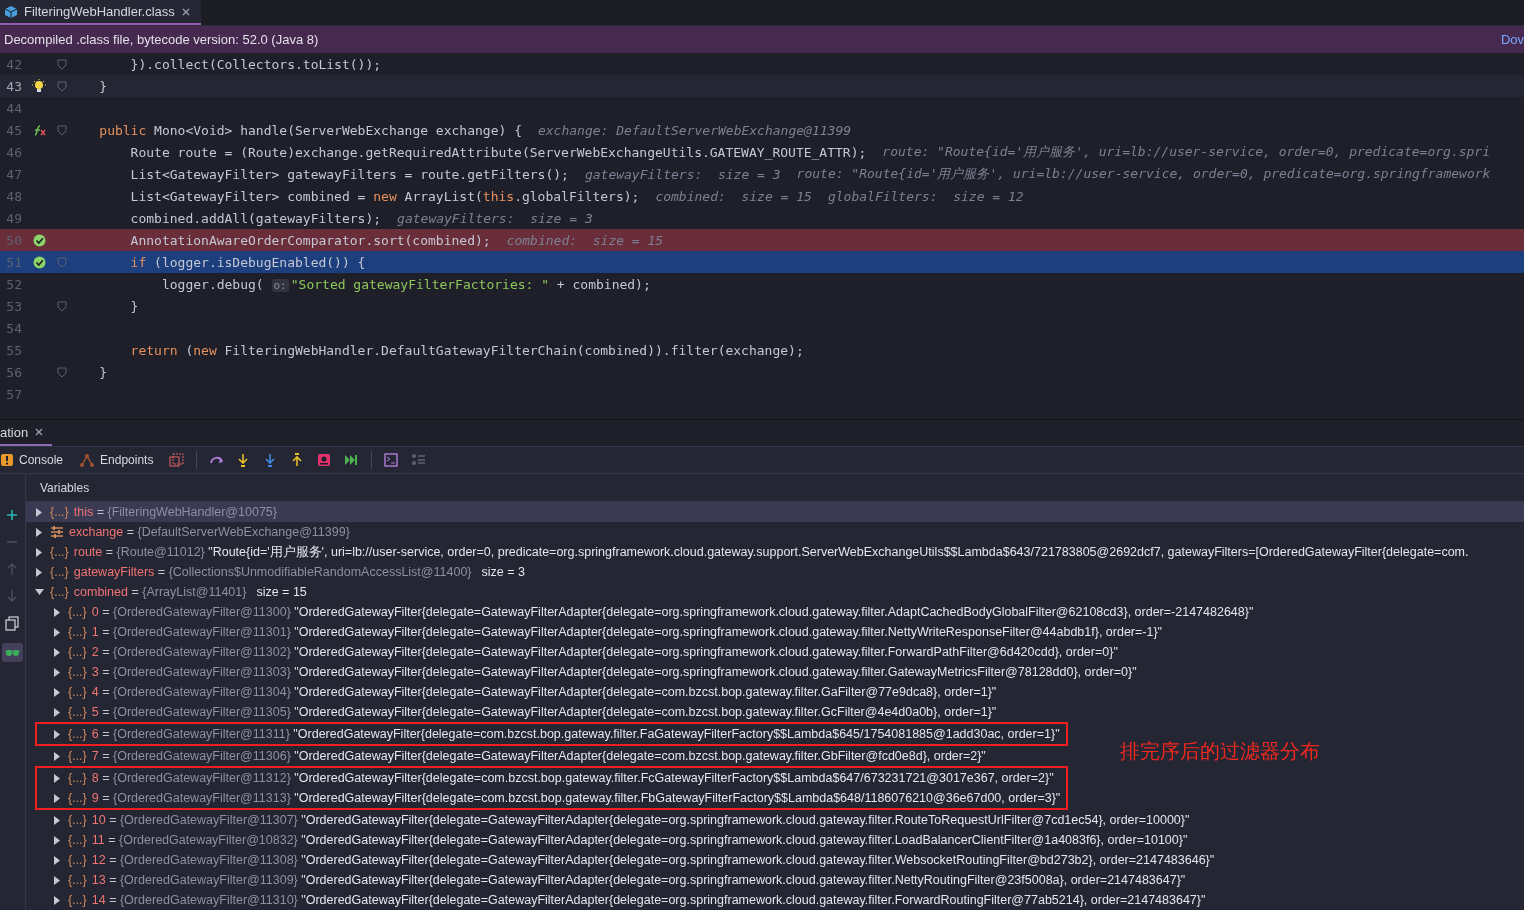 Image resolution: width=1524 pixels, height=910 pixels. I want to click on line-number: 42, so click(13, 64).